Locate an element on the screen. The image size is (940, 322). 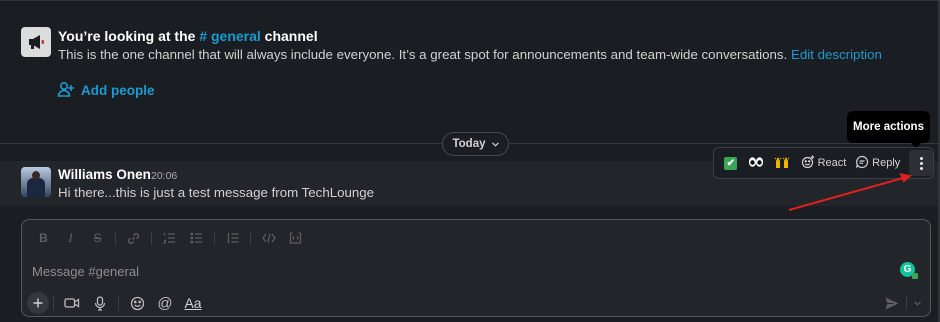
link-button is located at coordinates (133, 238).